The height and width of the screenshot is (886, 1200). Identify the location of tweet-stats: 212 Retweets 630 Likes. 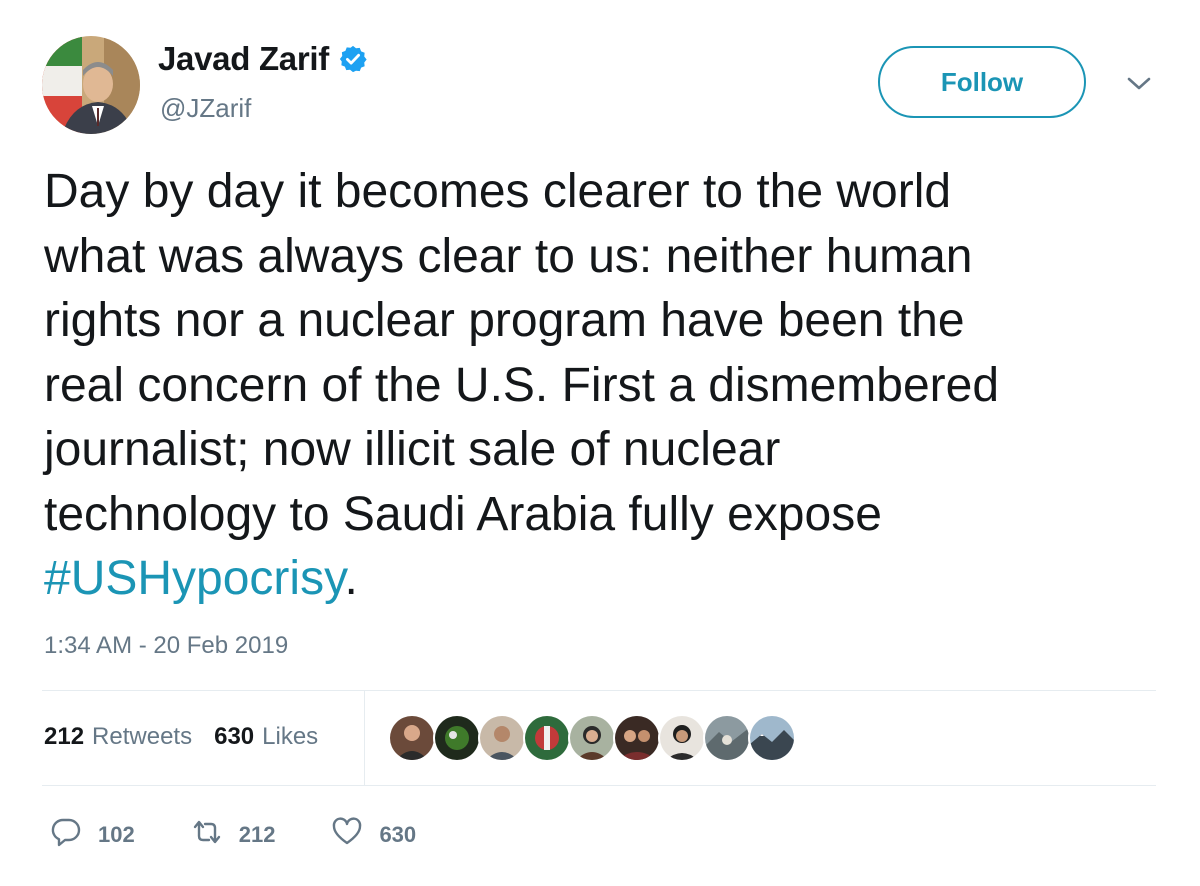
(192, 737).